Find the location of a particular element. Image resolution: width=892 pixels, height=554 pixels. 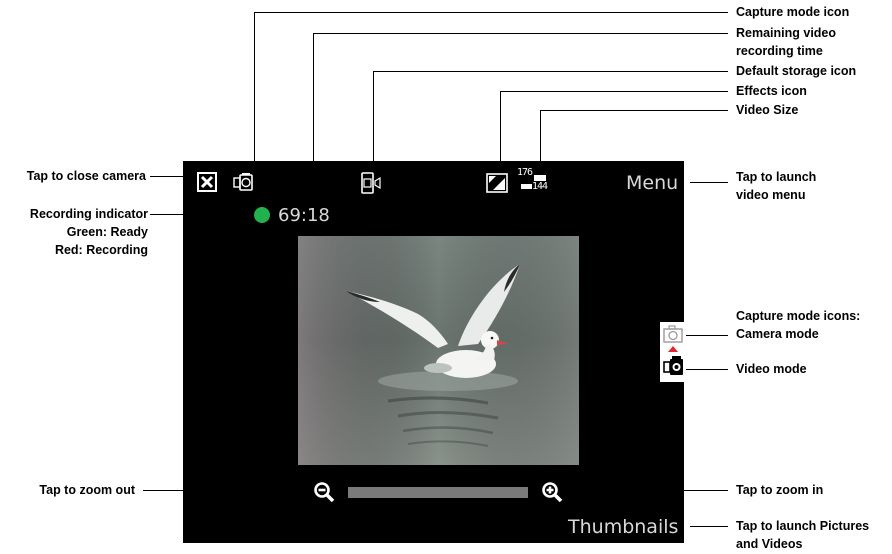

label-green-ready: Green: Ready is located at coordinates (107, 232).